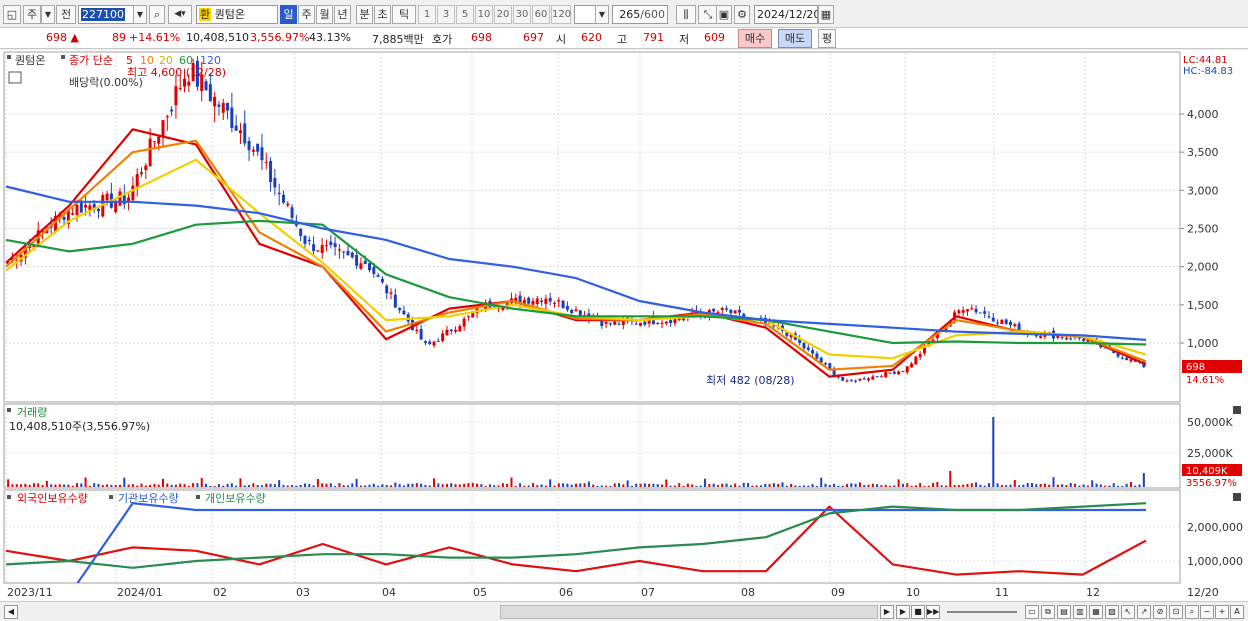  Describe the element at coordinates (1080, 612) in the screenshot. I see `layout-icon: ▥` at that location.